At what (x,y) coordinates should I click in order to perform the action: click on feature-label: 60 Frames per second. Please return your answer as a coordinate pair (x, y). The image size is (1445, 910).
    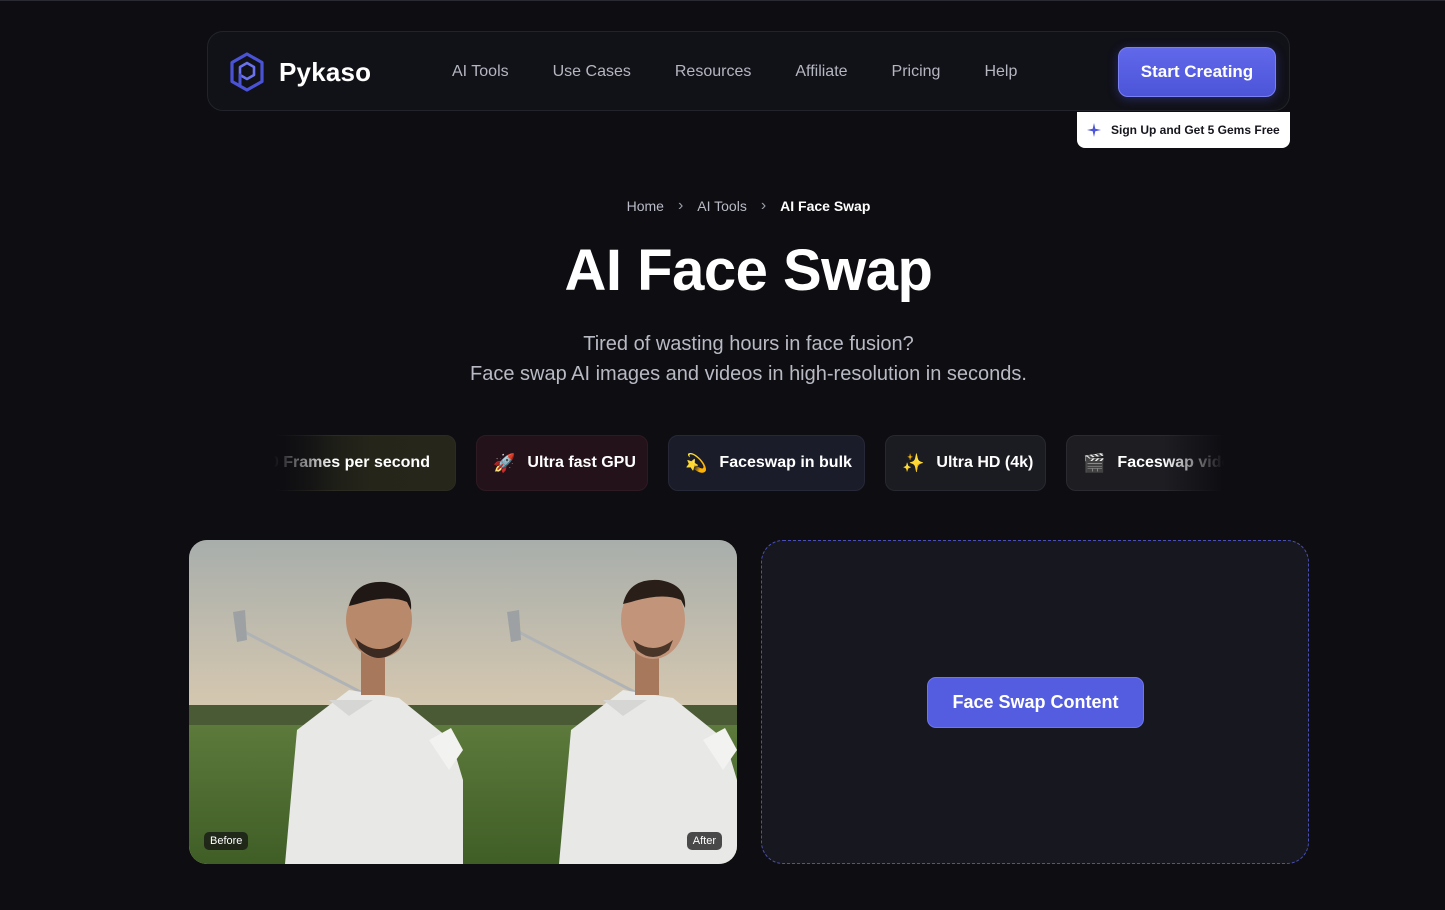
    Looking at the image, I should click on (352, 462).